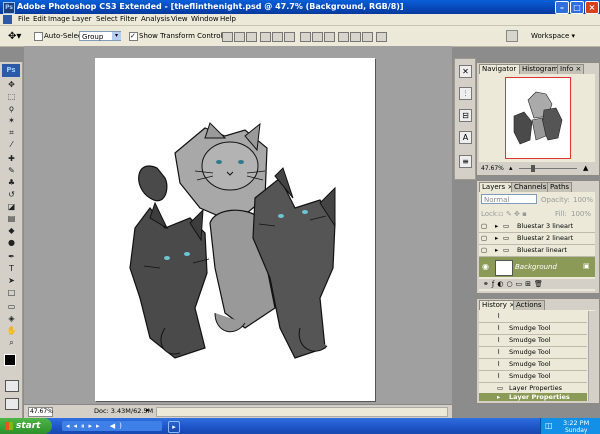  I want to click on quick-launch-media-controls: ◂◂⏸▸▸ ◀), so click(112, 426).